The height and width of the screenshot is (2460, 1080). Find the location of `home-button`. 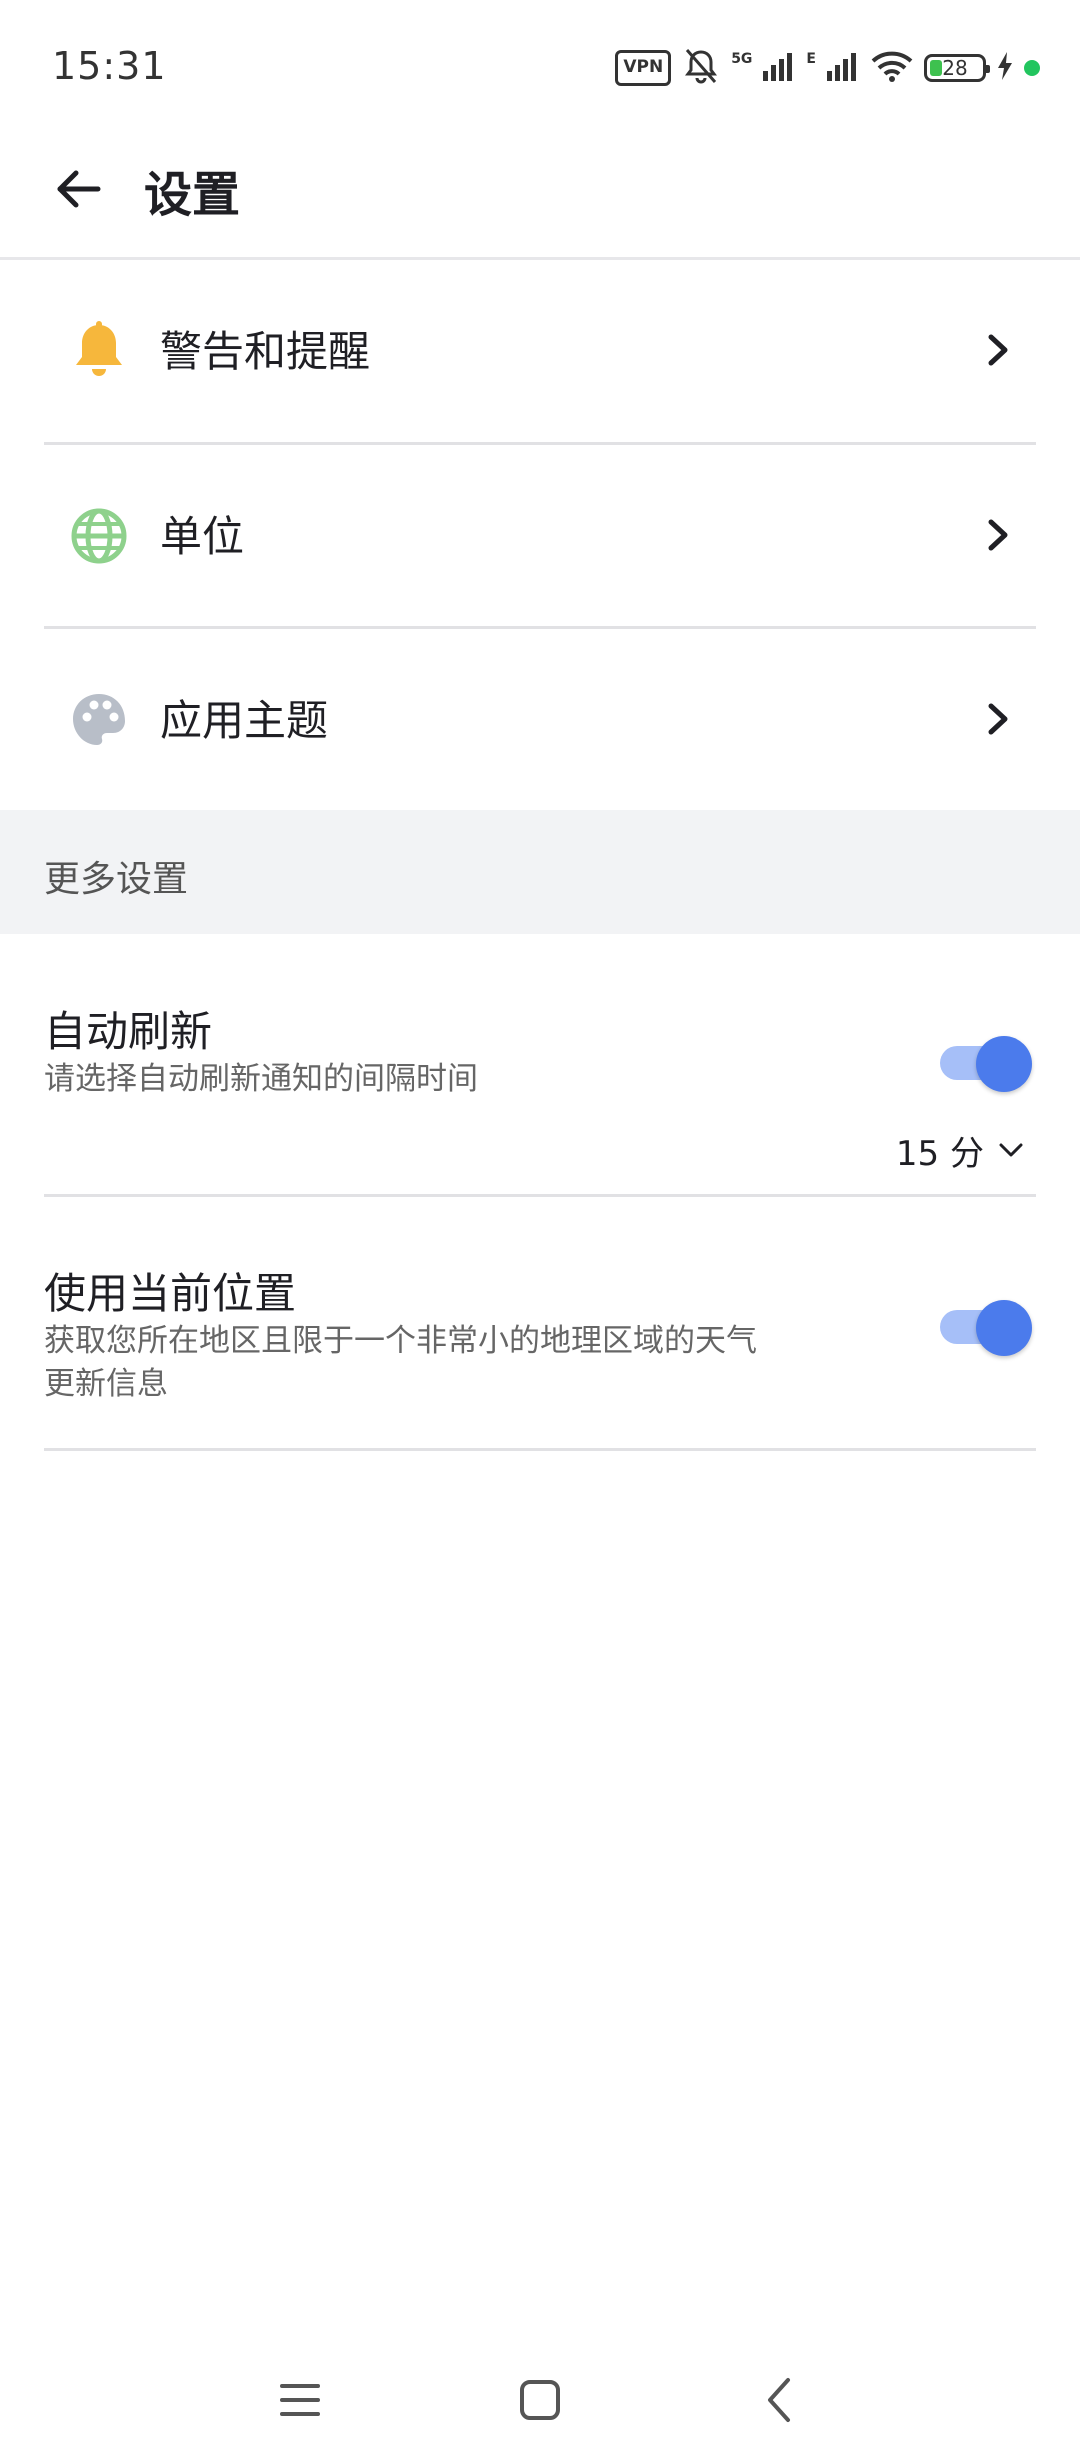

home-button is located at coordinates (540, 2400).